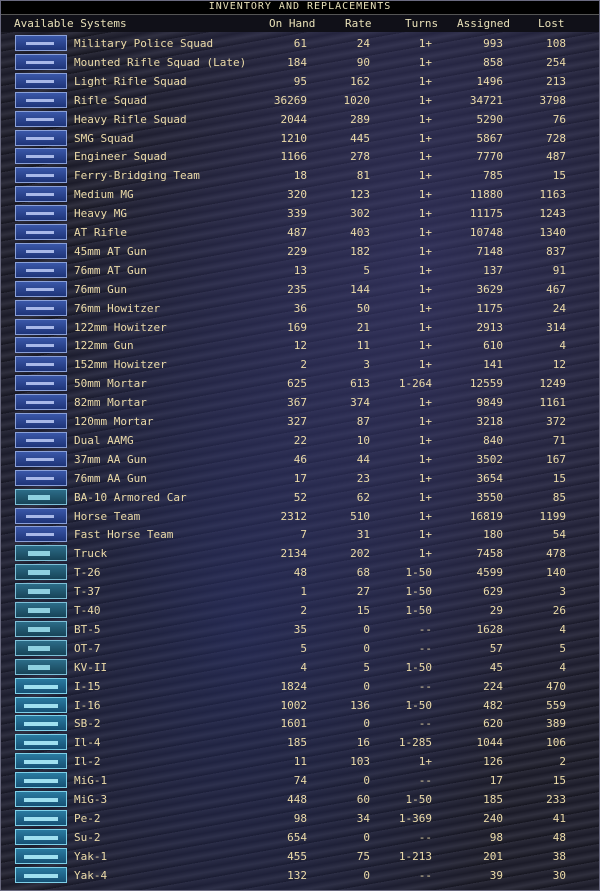 The width and height of the screenshot is (600, 891). Describe the element at coordinates (421, 23) in the screenshot. I see `column-header-turns: Turns` at that location.